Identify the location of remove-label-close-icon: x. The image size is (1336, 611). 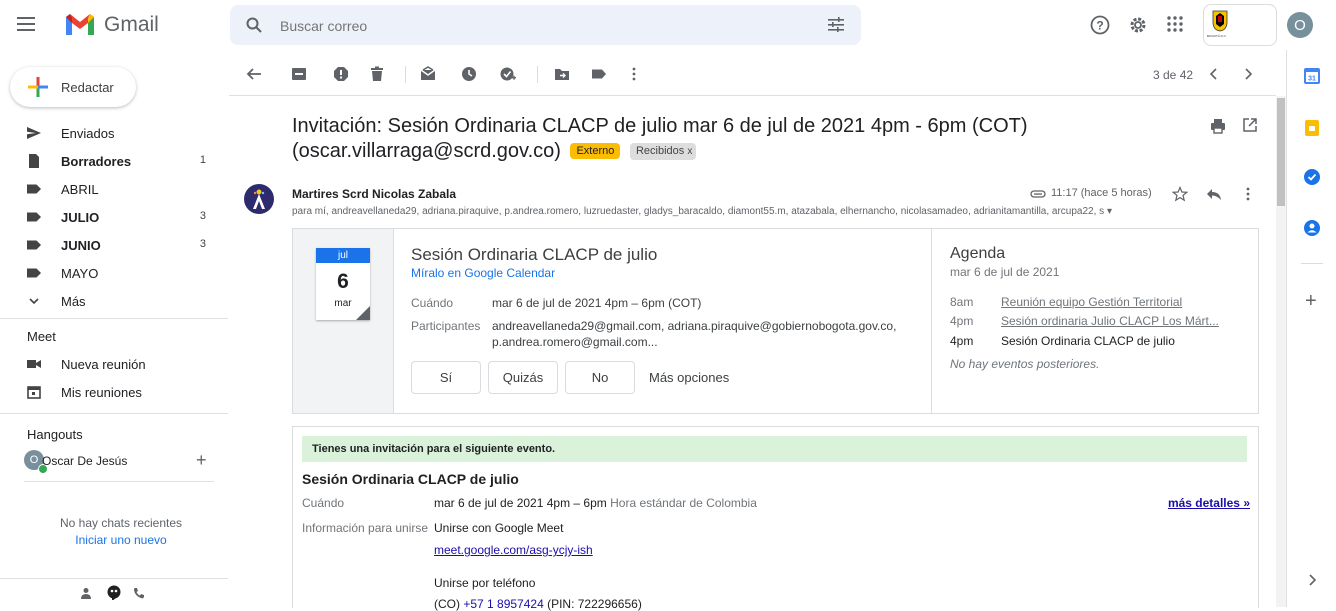
(689, 151).